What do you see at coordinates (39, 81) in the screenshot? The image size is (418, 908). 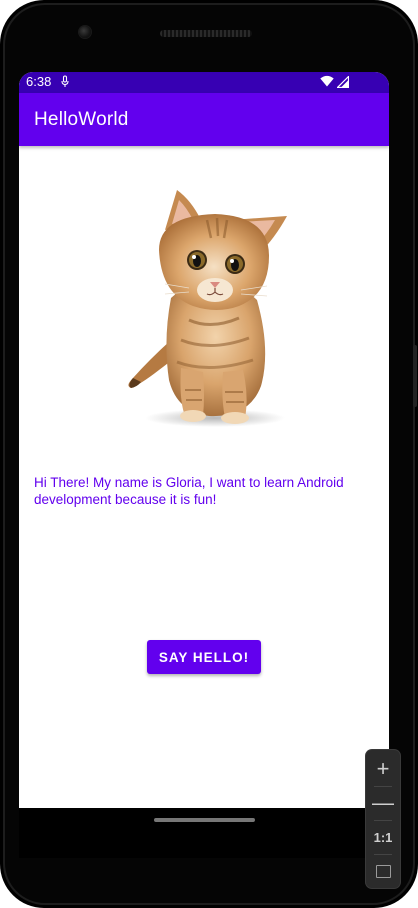 I see `status-time: 6:38` at bounding box center [39, 81].